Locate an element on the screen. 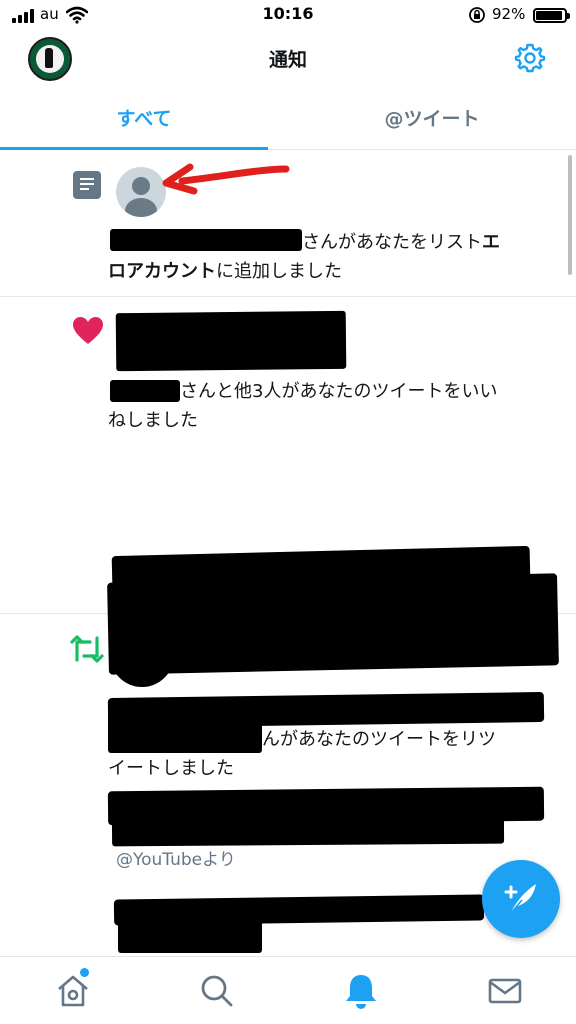 The height and width of the screenshot is (1024, 576). active-tab-indicator is located at coordinates (134, 148).